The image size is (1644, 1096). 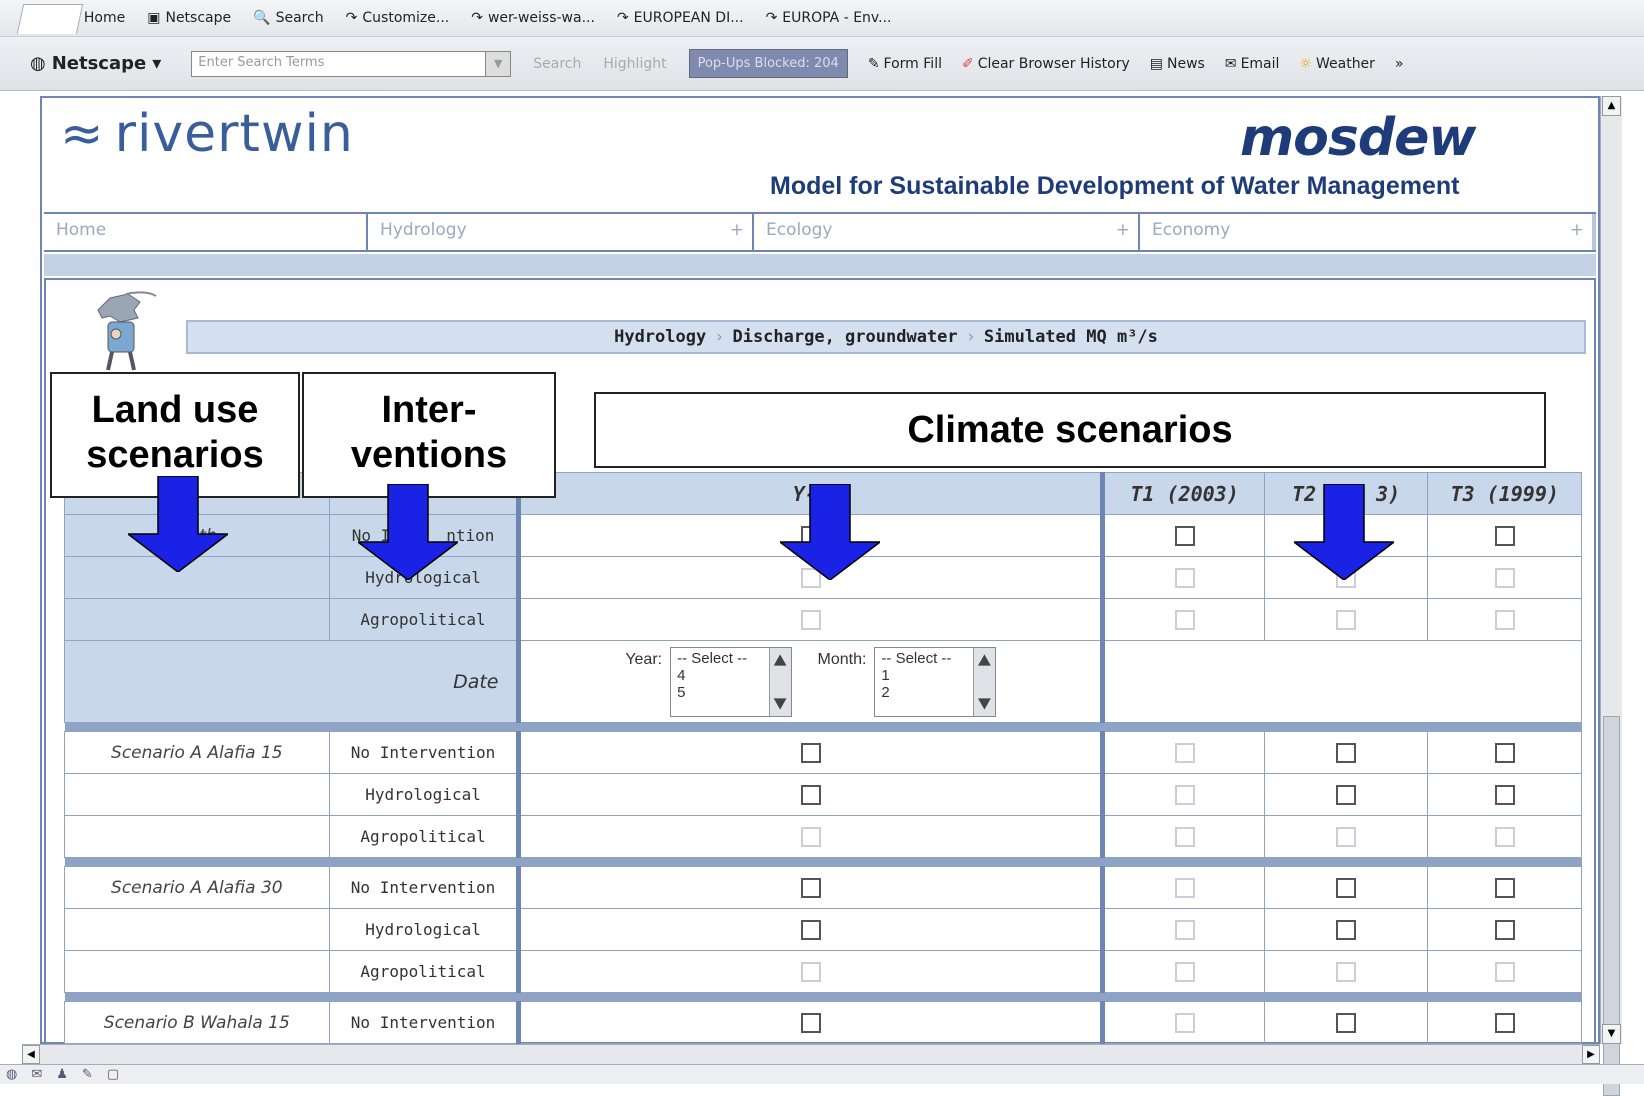 I want to click on nav-economy: Economy +, so click(x=1366, y=232).